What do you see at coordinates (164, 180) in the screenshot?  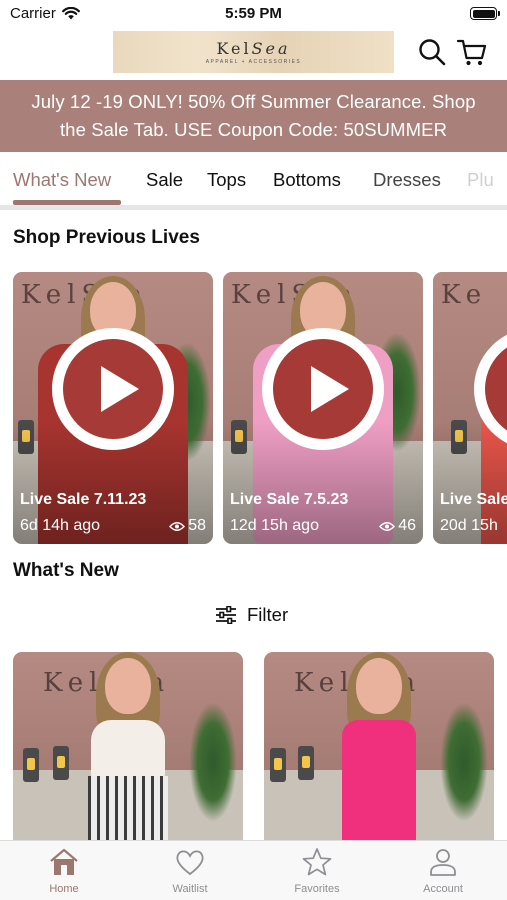 I see `tab-sale: Sale` at bounding box center [164, 180].